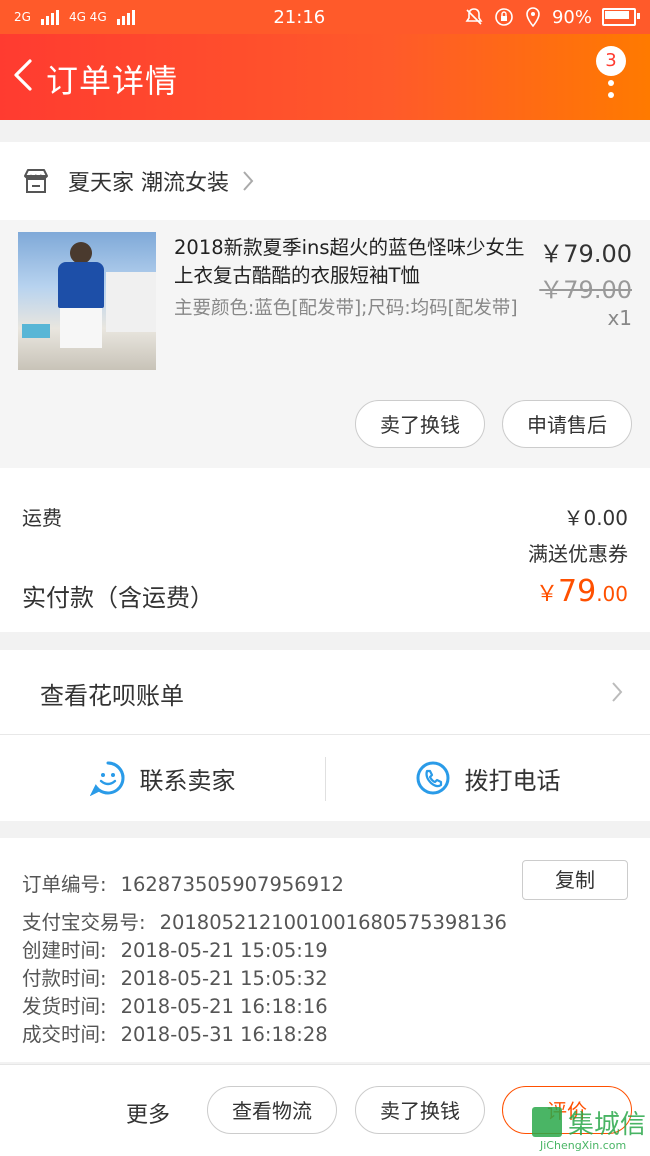 This screenshot has width=650, height=1156. Describe the element at coordinates (299, 17) in the screenshot. I see `status-time: 21:16` at that location.